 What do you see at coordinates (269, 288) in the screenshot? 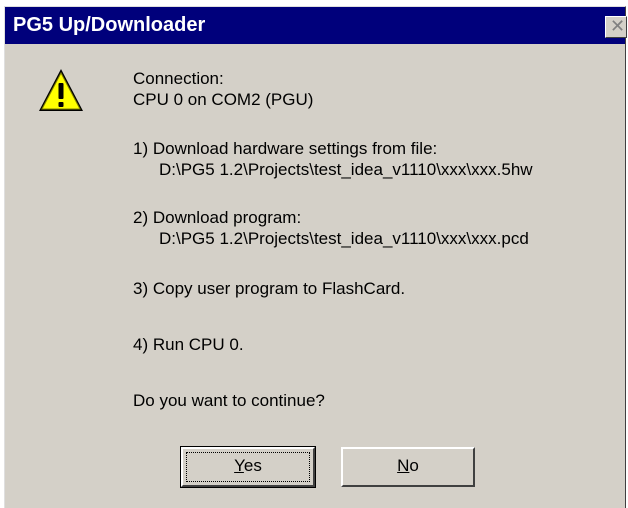
I see `step-3-text: 3) Copy user program to FlashCard.` at bounding box center [269, 288].